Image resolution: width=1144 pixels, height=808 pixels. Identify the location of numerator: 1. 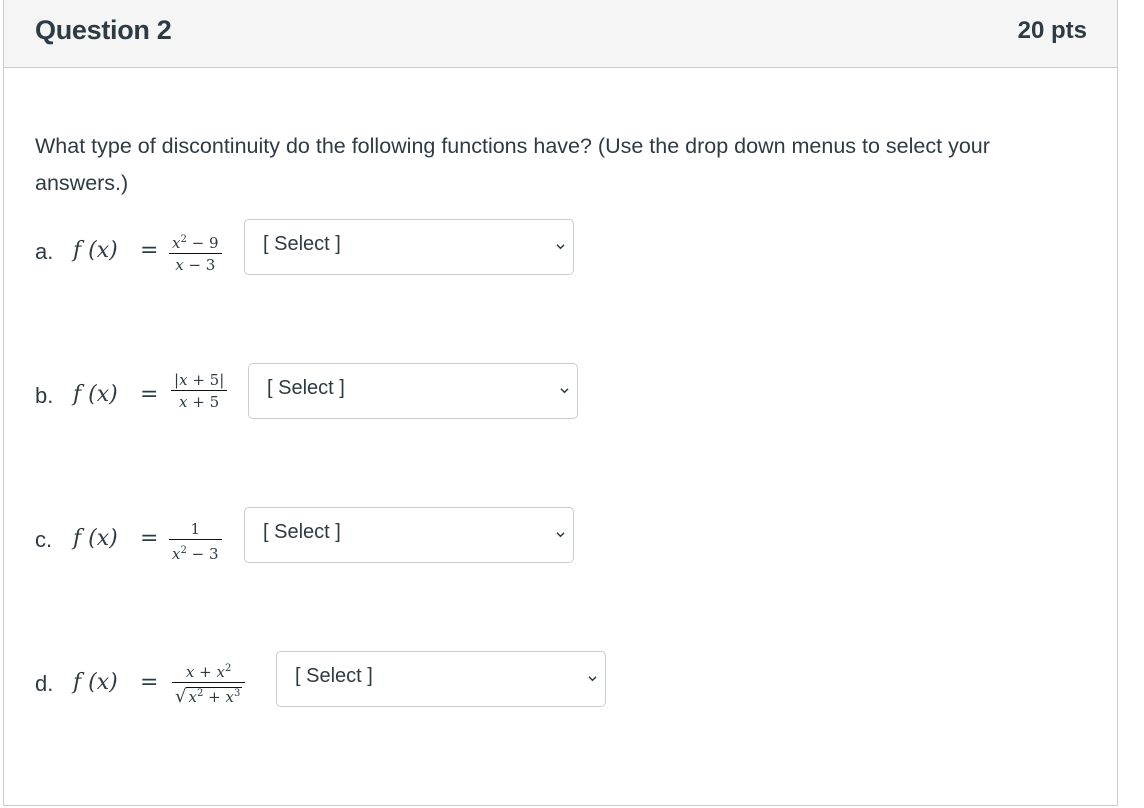
(195, 529).